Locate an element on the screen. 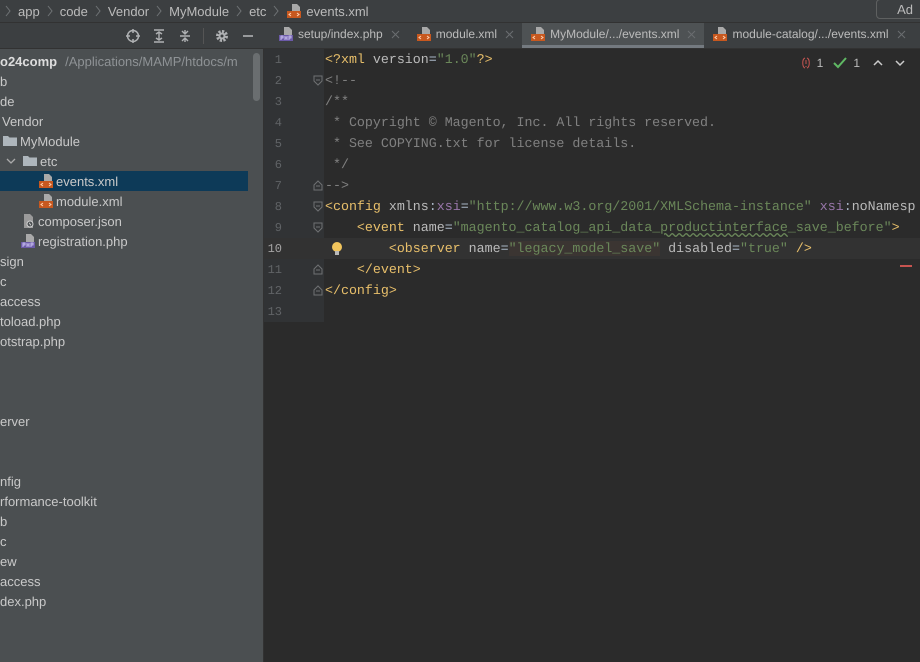  tree-item: registration.php is located at coordinates (83, 241).